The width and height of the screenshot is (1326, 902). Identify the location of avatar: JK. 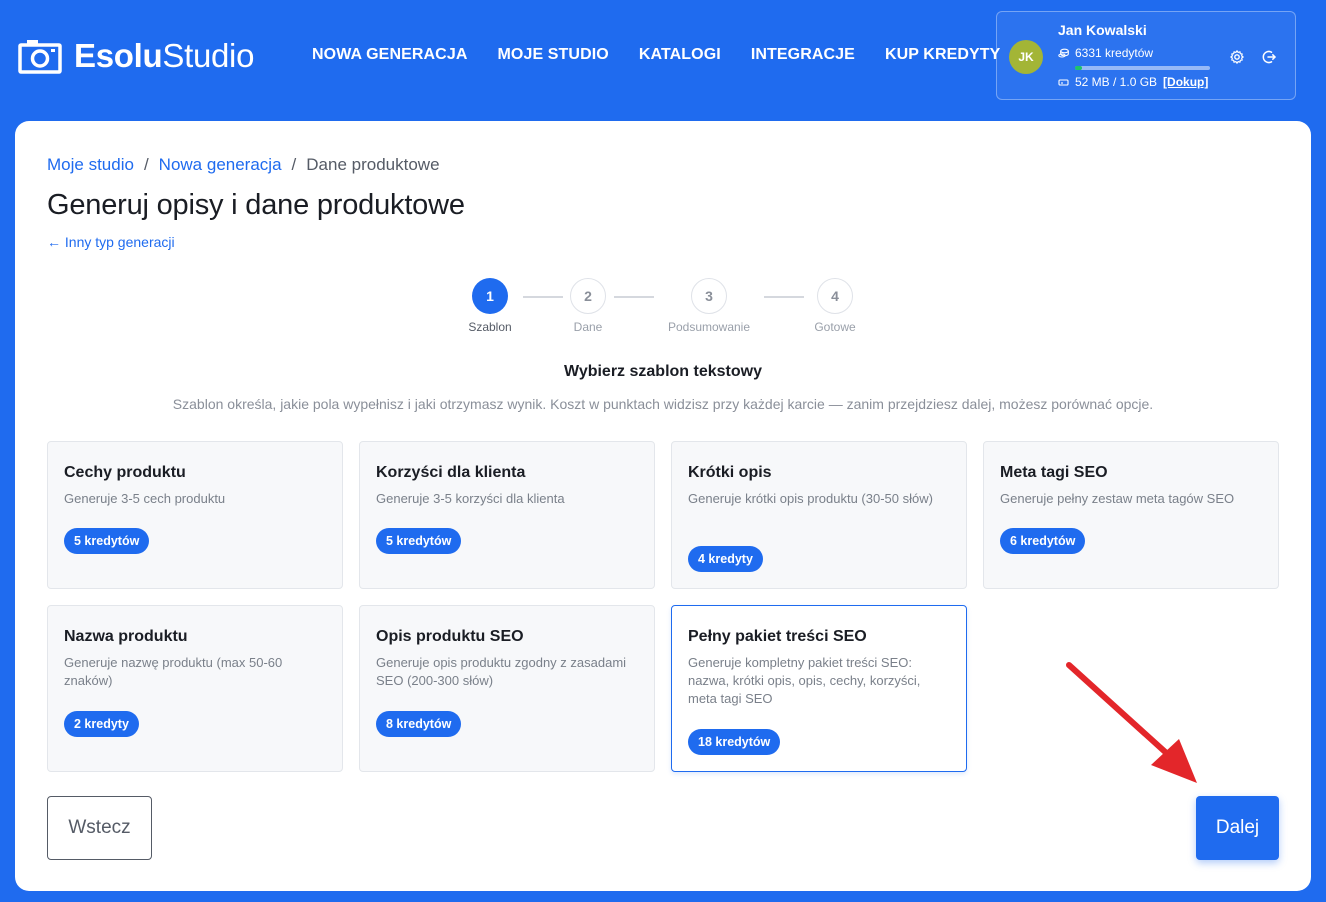
(1026, 57).